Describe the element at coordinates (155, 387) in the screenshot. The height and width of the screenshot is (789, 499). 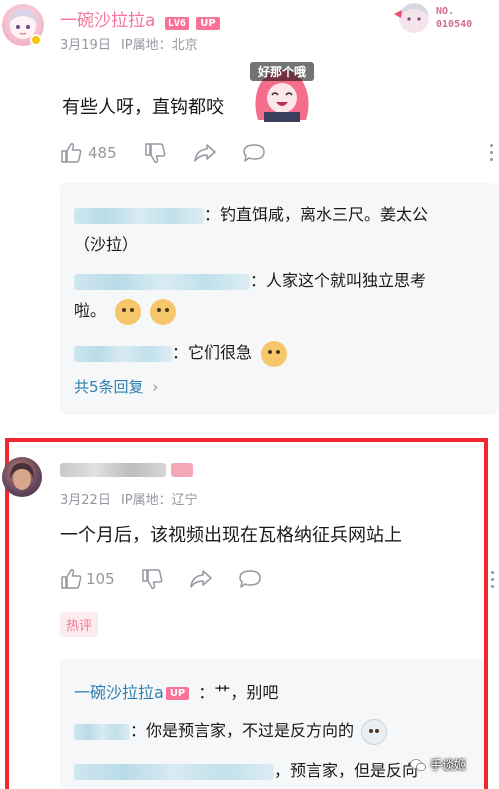
I see `chevron-right-icon: ›` at that location.